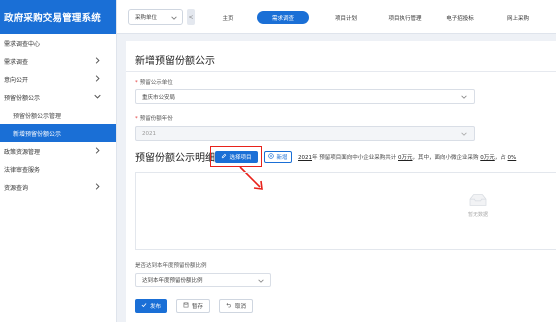 The height and width of the screenshot is (322, 556). I want to click on unit-select: 重庆市公安局, so click(305, 96).